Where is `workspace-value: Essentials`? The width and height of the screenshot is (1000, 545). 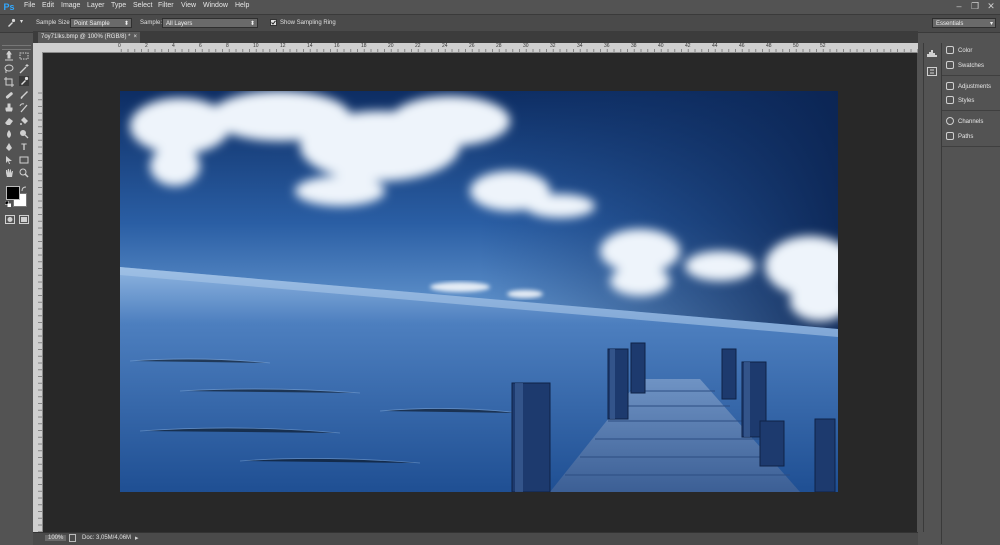
workspace-value: Essentials is located at coordinates (950, 24).